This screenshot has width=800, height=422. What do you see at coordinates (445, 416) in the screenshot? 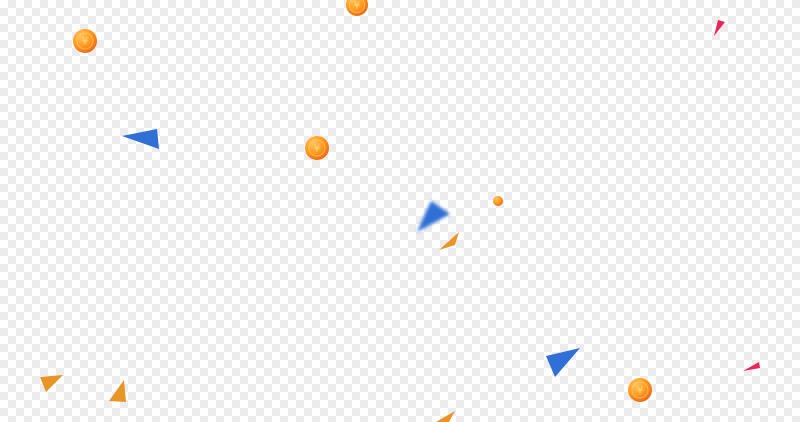
I see `orange-triangle-bottom-center` at bounding box center [445, 416].